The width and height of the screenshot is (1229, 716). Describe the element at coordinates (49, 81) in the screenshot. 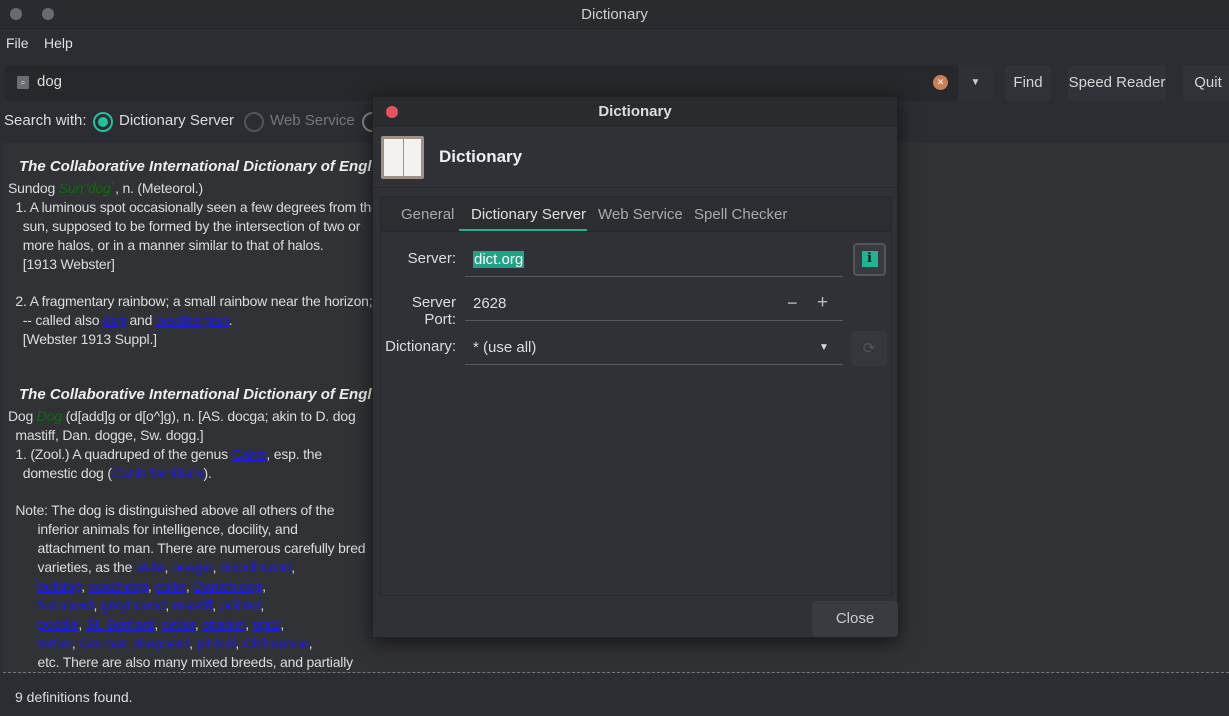

I see `search-value: dog` at that location.